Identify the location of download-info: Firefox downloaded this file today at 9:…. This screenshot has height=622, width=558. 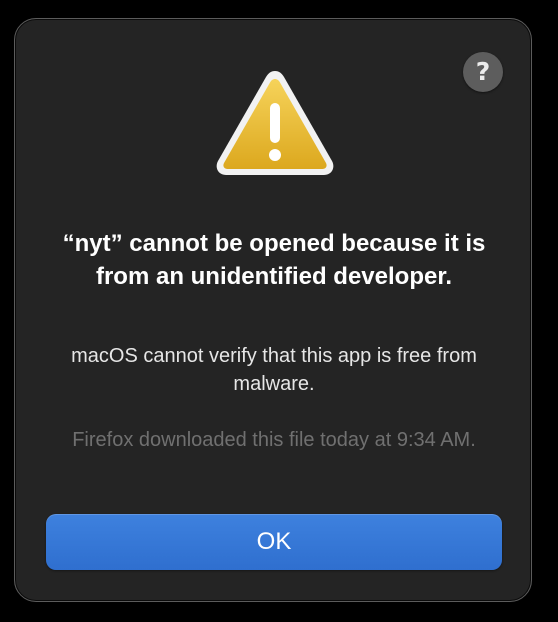
(274, 440).